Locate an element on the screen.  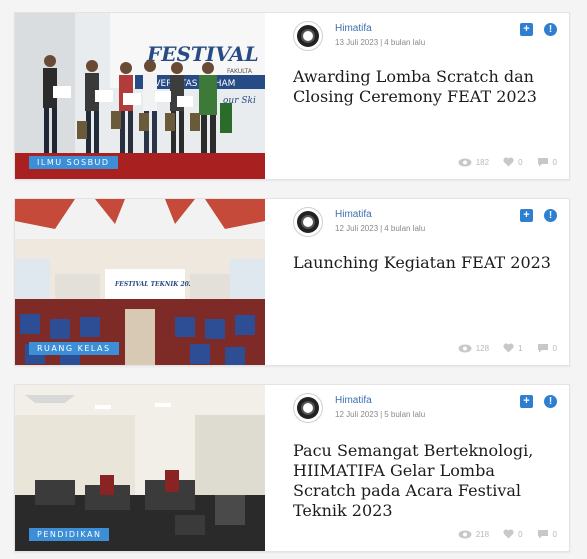
post-time-ago: 5 bulan lalu is located at coordinates (405, 414).